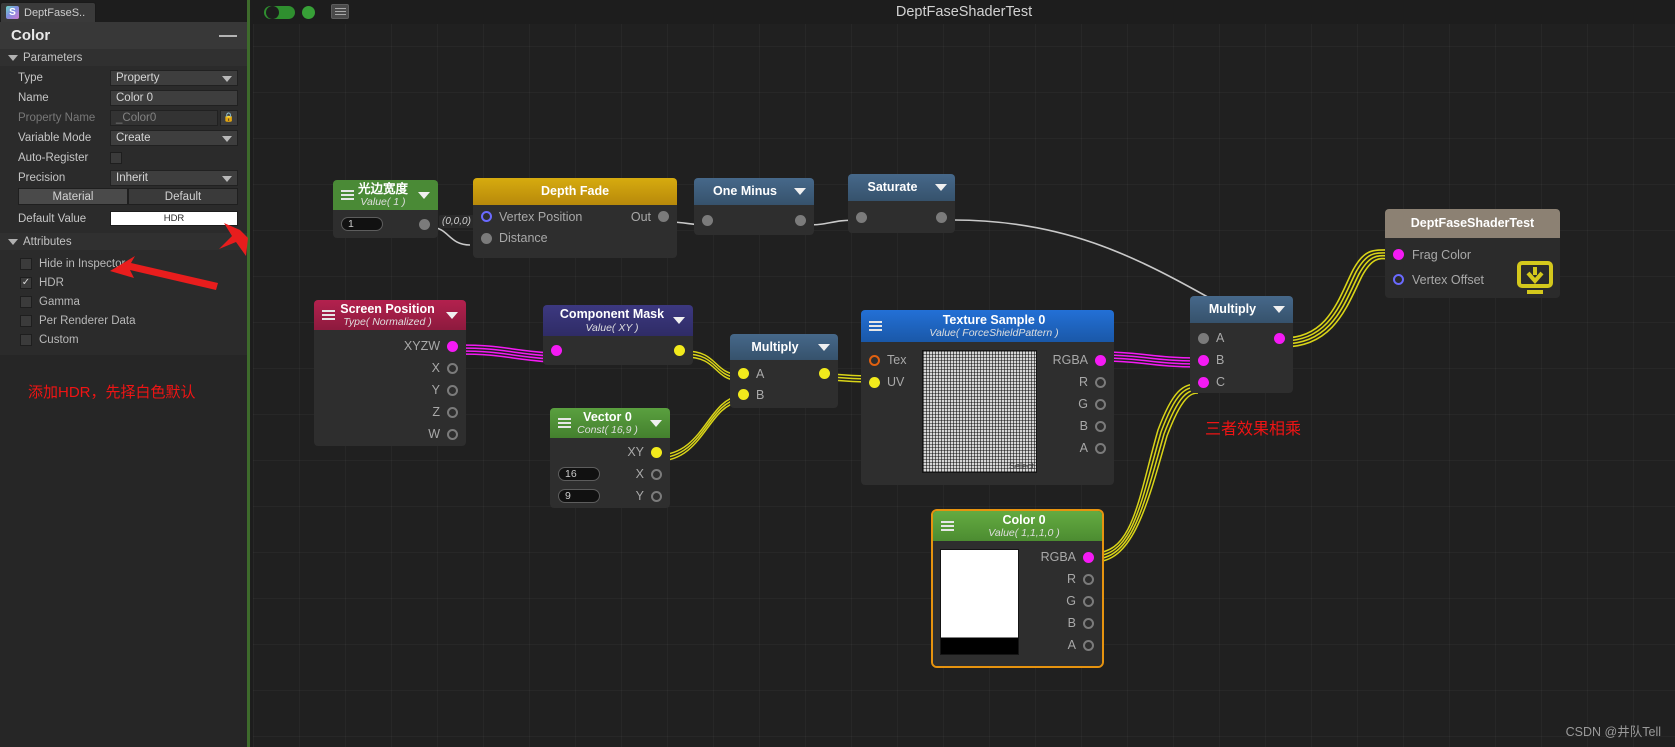 The image size is (1675, 747). Describe the element at coordinates (452, 346) in the screenshot. I see `output-port-xyzw` at that location.